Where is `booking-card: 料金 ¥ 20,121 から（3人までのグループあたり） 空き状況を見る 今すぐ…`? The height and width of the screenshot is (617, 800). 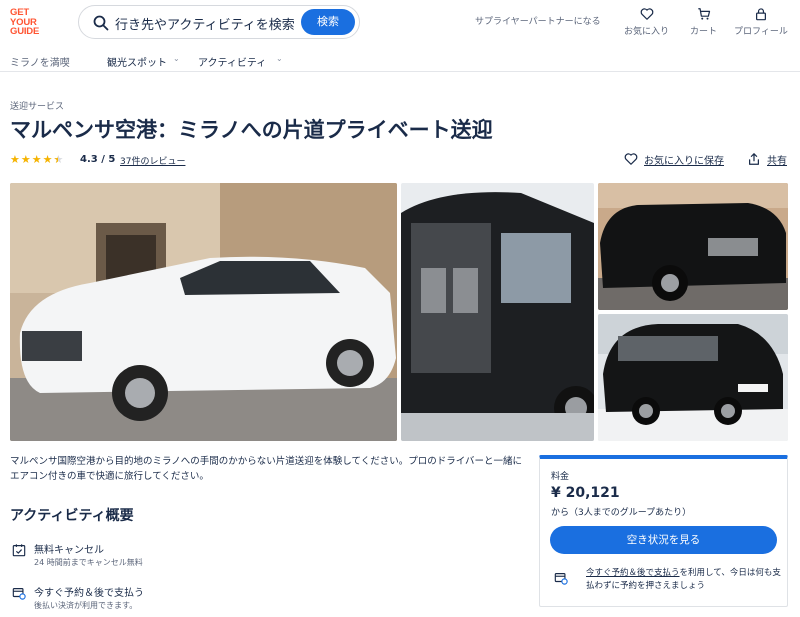 booking-card: 料金 ¥ 20,121 から（3人までのグループあたり） 空き状況を見る 今すぐ… is located at coordinates (663, 531).